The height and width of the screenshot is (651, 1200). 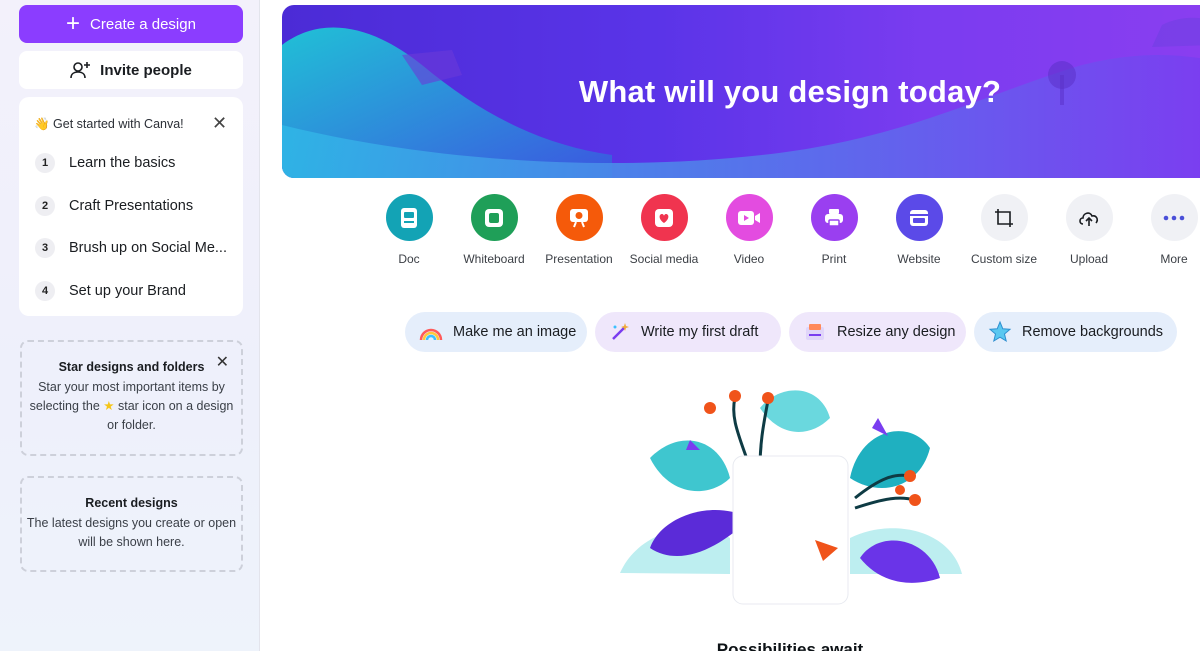 I want to click on star-icon, so click(x=1000, y=331).